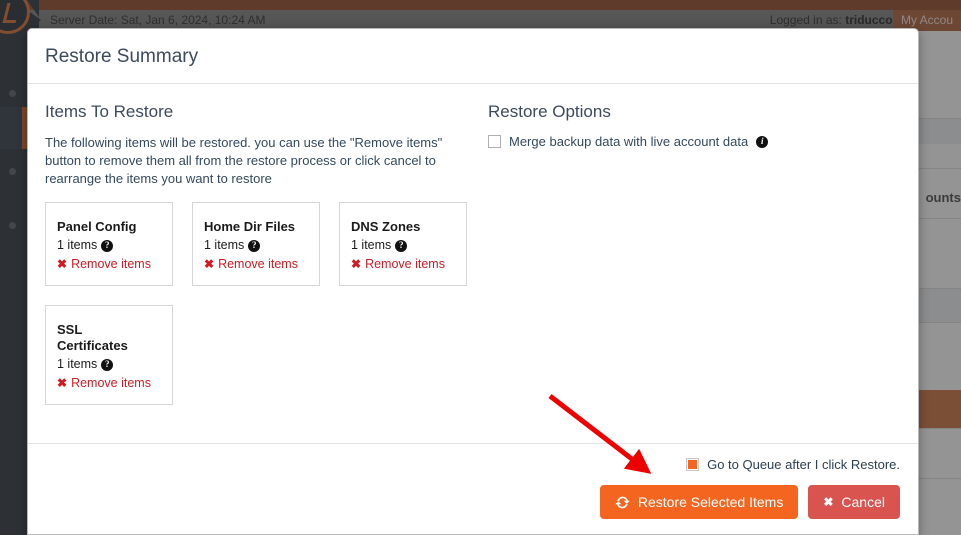  I want to click on dialog-header: Restore Summary, so click(473, 56).